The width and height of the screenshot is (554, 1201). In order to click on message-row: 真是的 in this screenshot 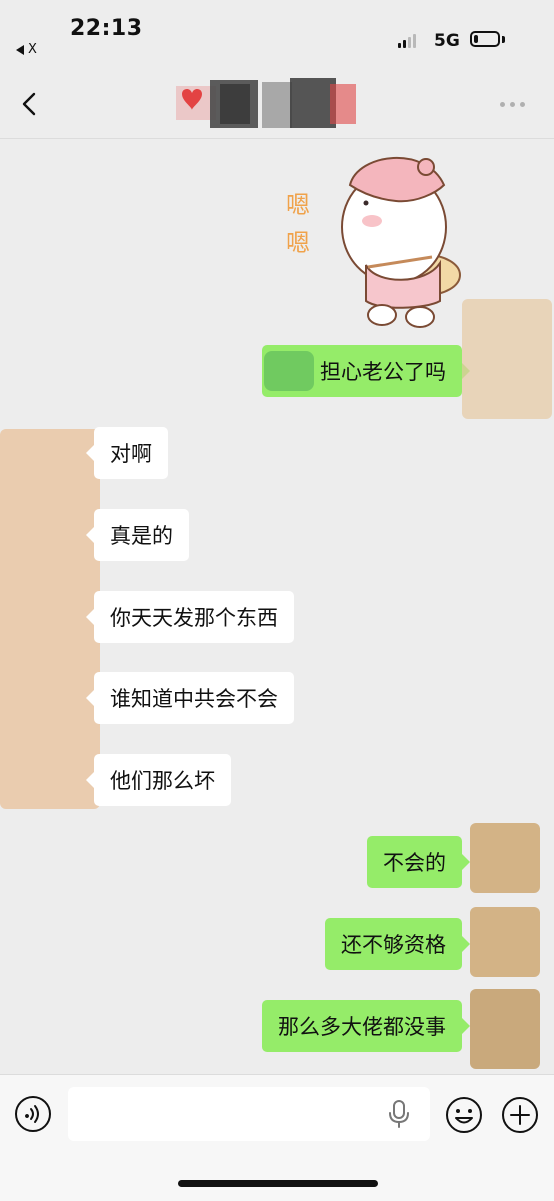, I will do `click(137, 535)`.